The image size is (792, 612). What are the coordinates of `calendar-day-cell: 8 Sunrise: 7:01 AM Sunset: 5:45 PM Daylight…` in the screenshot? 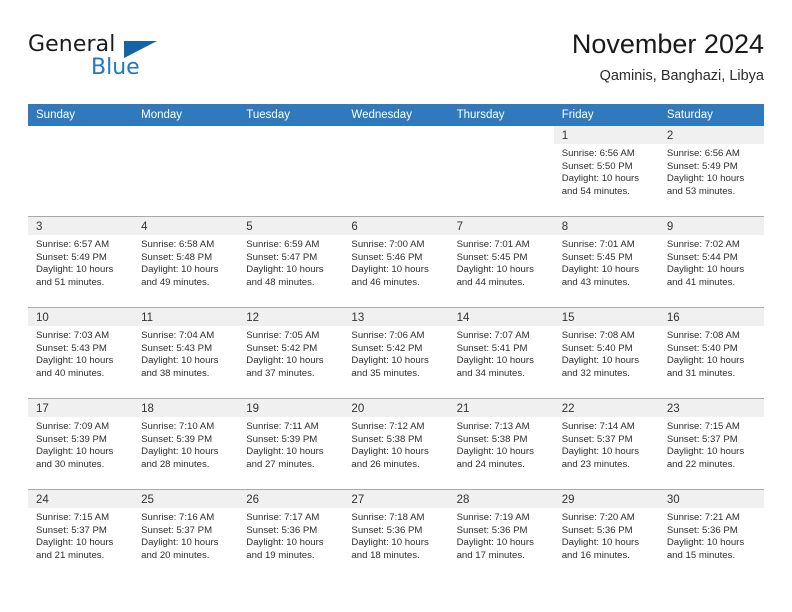 It's located at (606, 262).